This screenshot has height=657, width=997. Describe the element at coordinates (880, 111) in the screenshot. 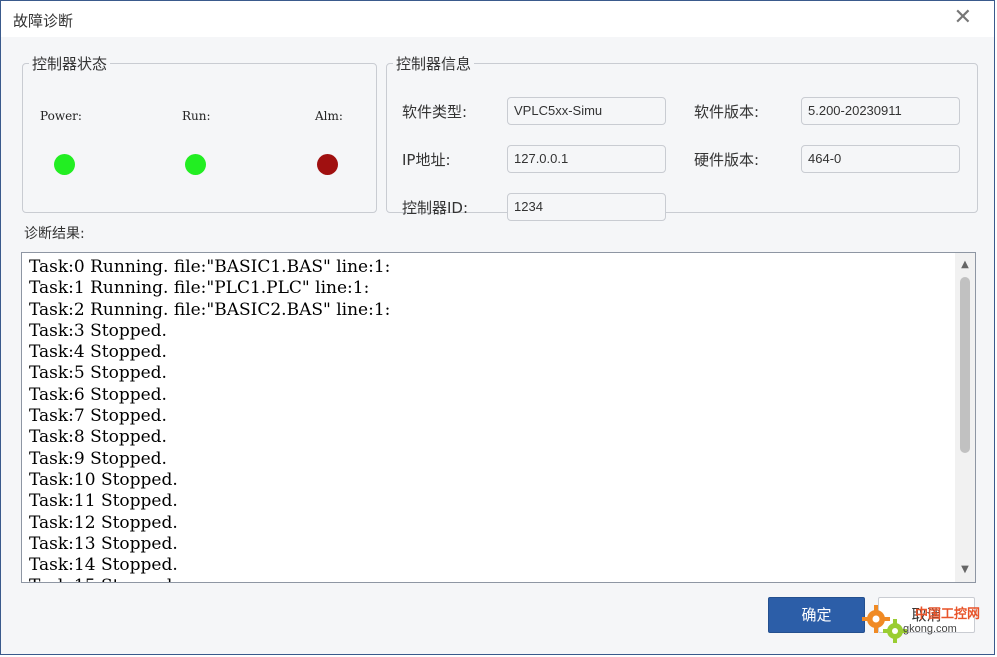

I see `software-version-field: 5.200-20230911` at that location.